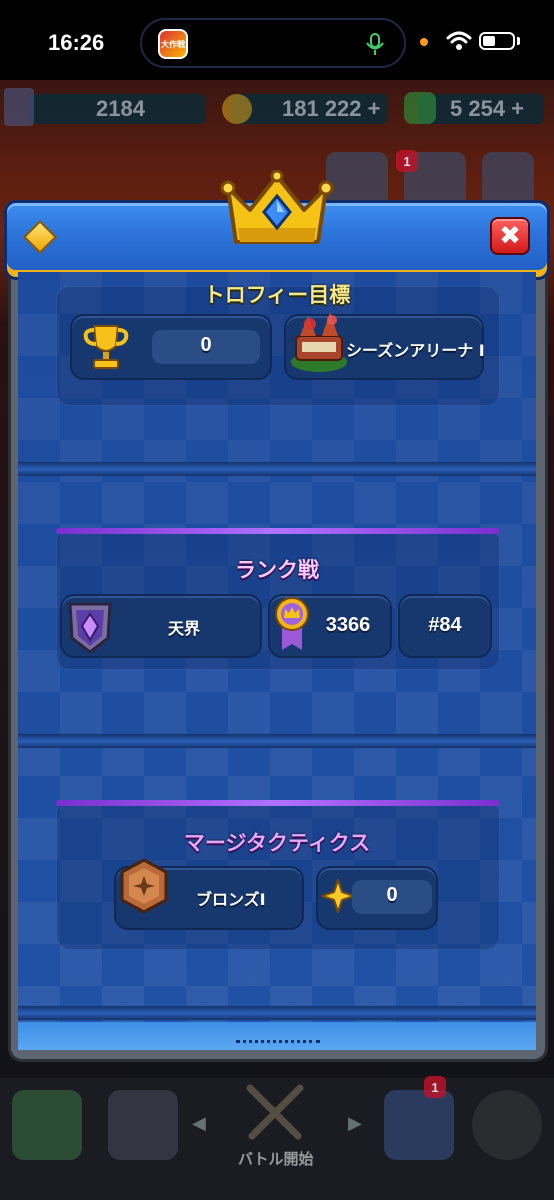 The image size is (554, 1200). I want to click on rating-medal-icon, so click(292, 623).